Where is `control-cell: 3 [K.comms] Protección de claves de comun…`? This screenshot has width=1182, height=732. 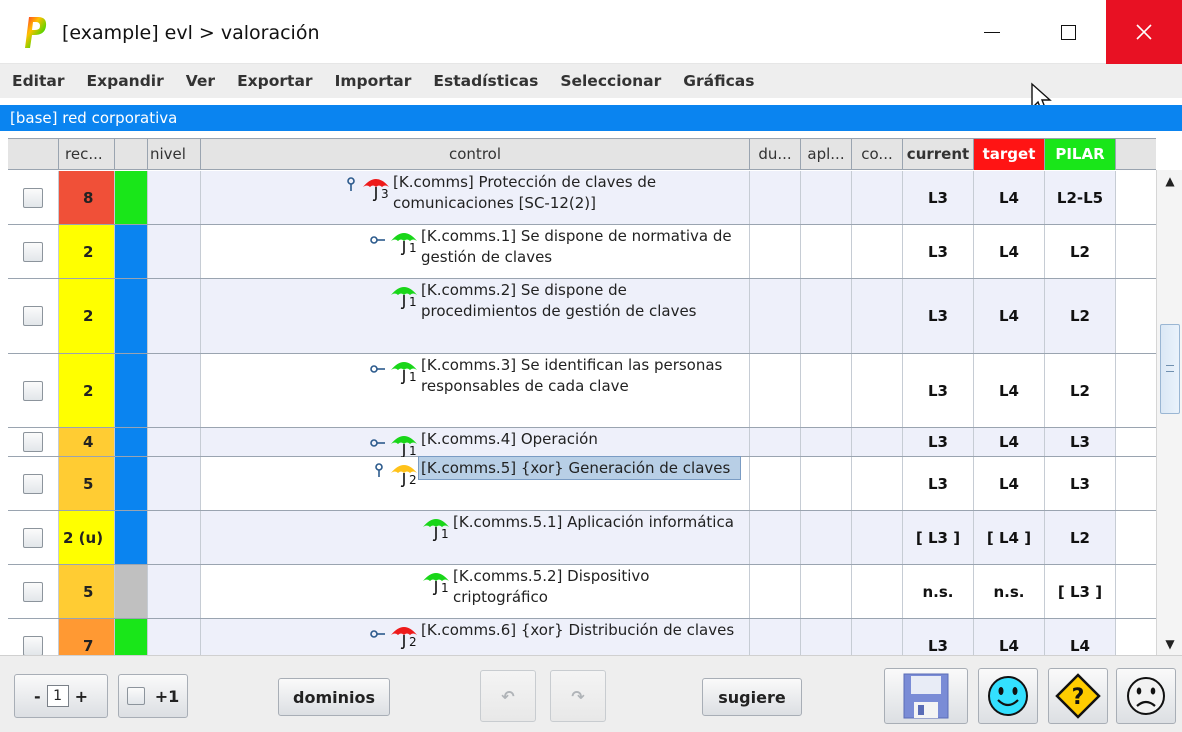
control-cell: 3 [K.comms] Protección de claves de comun… is located at coordinates (475, 197).